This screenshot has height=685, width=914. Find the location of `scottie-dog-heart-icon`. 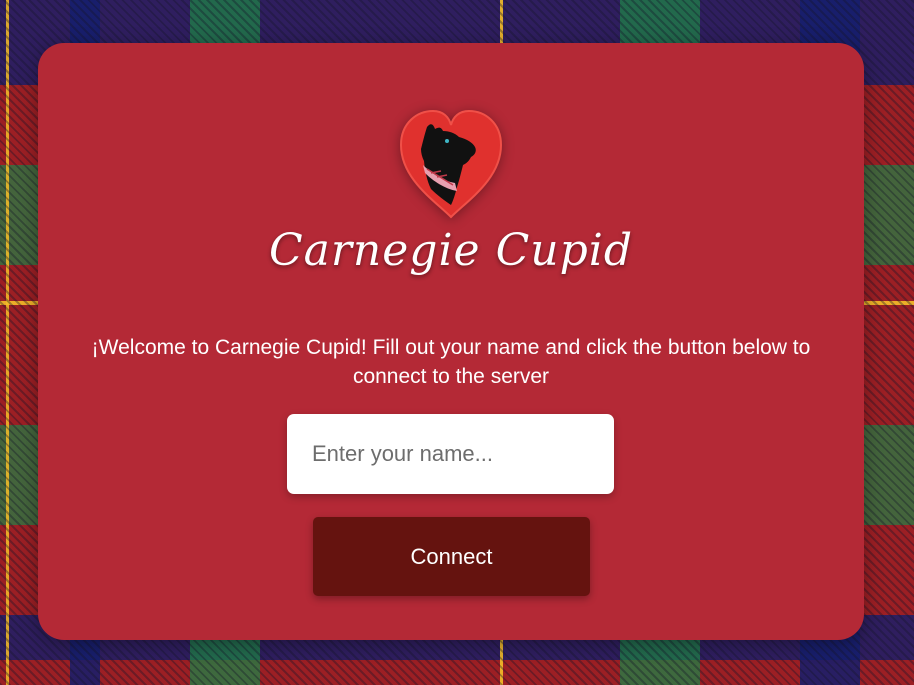

scottie-dog-heart-icon is located at coordinates (451, 164).